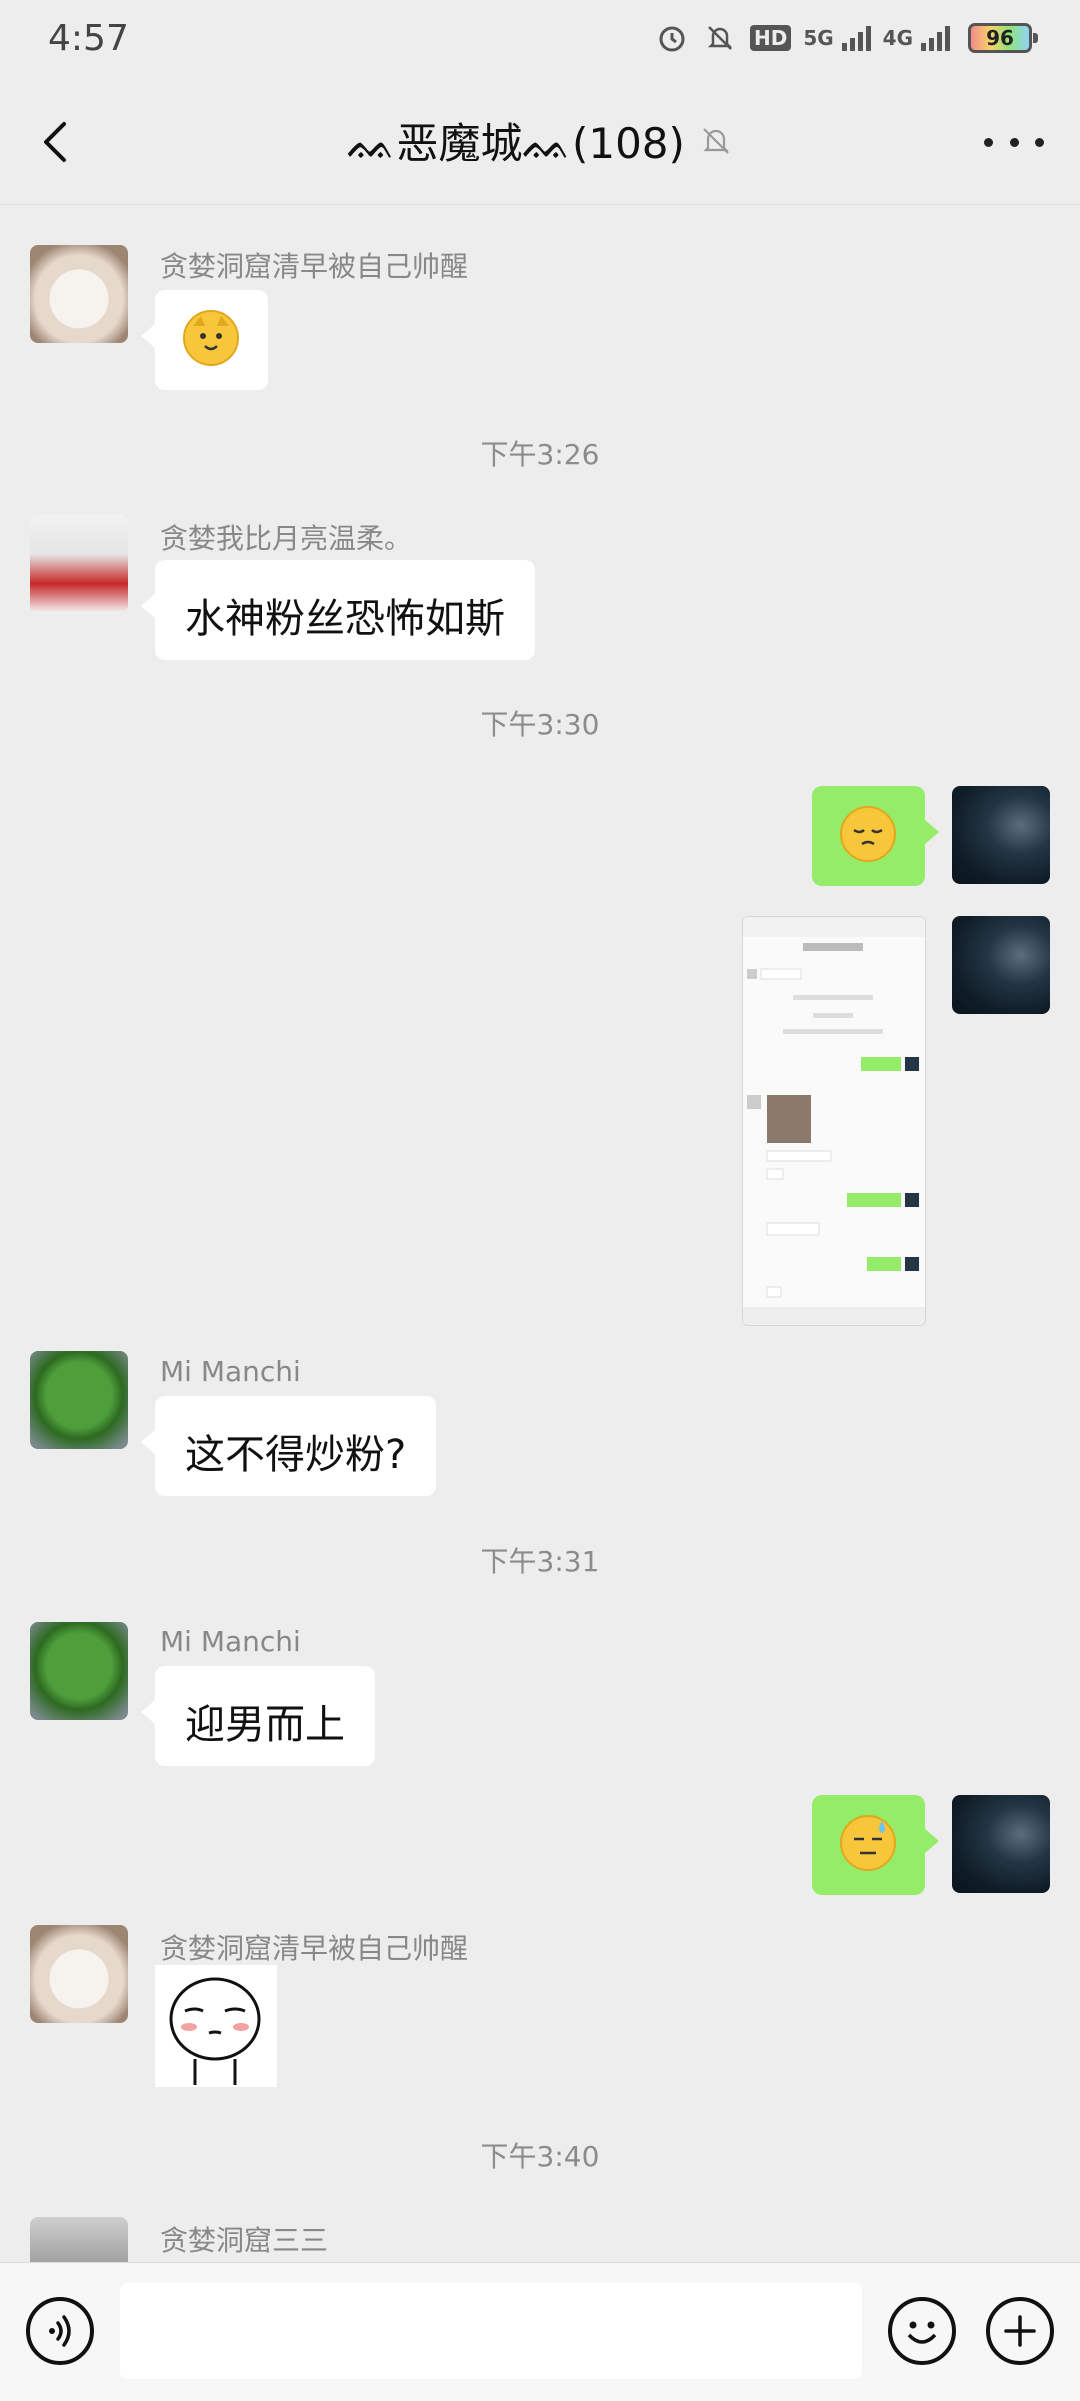  I want to click on voice-icon, so click(60, 2331).